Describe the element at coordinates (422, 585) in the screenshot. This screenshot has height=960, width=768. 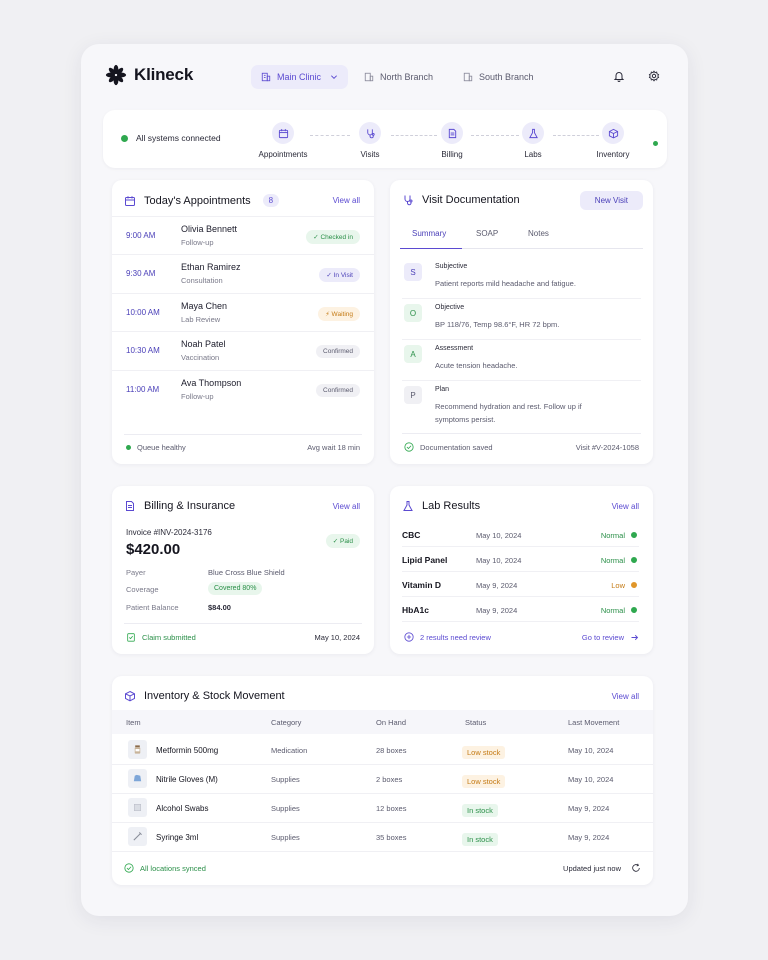
I see `lab-test-name: Vitamin D` at that location.